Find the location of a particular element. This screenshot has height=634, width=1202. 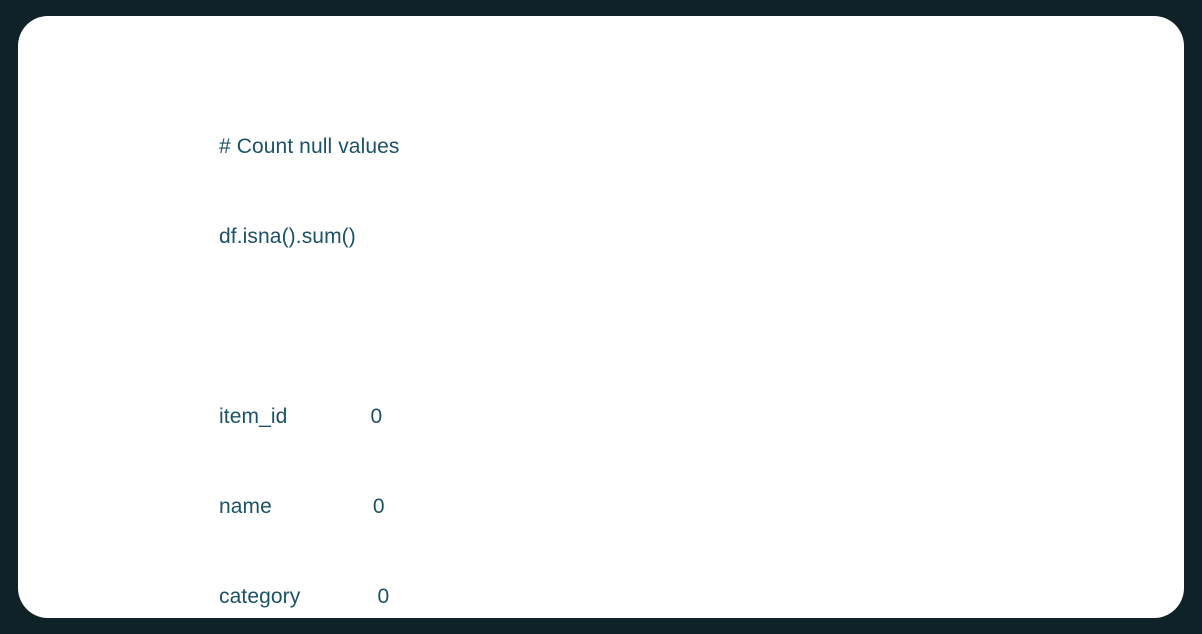

comment-line: # Count null values is located at coordinates (309, 146).